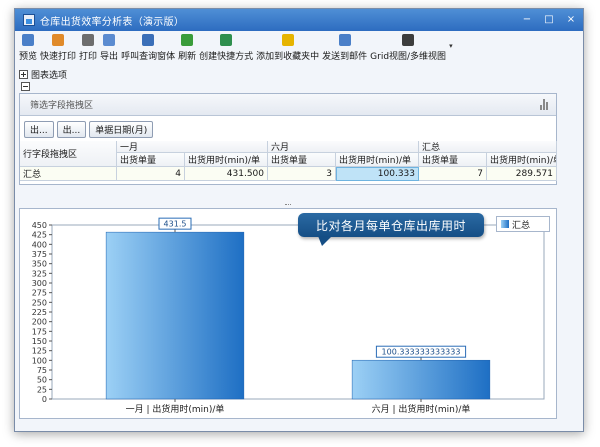 The width and height of the screenshot is (600, 447). What do you see at coordinates (571, 19) in the screenshot?
I see `close-button: ×` at bounding box center [571, 19].